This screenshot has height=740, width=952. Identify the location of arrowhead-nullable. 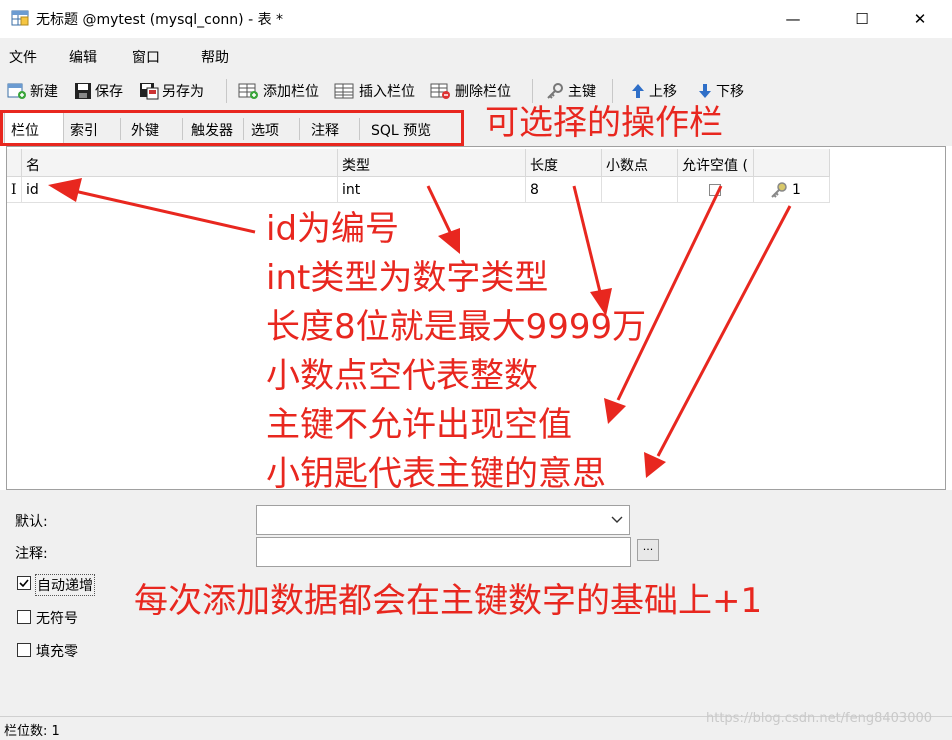
(615, 411).